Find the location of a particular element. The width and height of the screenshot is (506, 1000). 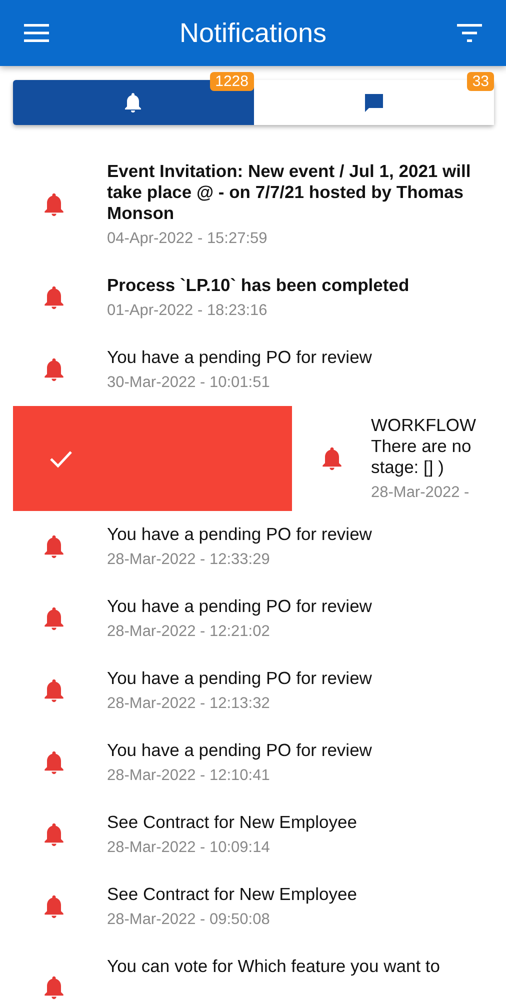

notification-time: 01-Apr-2022 - 18:23:16 is located at coordinates (187, 311).